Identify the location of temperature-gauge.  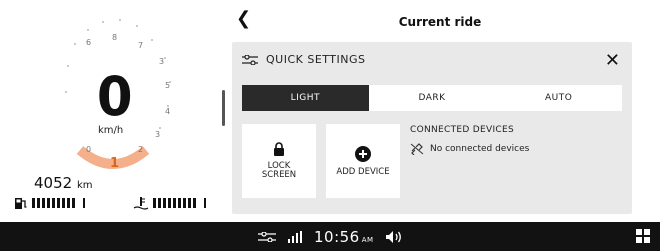
(169, 203).